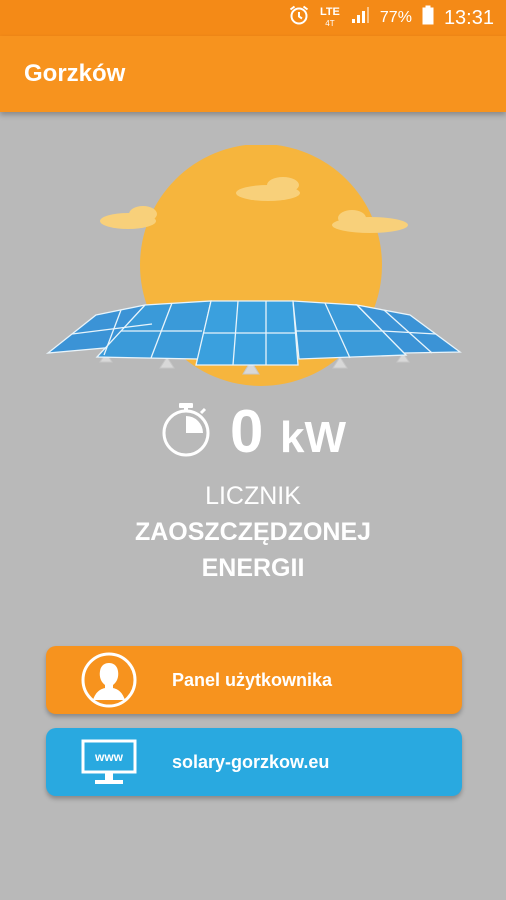 This screenshot has height=900, width=506. I want to click on alarm-icon, so click(299, 18).